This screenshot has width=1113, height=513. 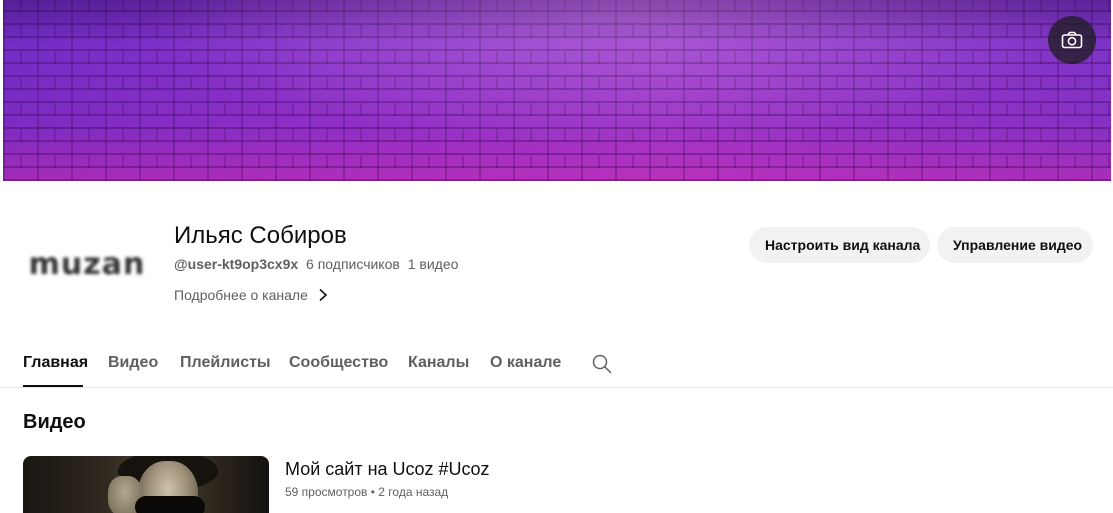 I want to click on video-age: 2 года назад, so click(x=413, y=492).